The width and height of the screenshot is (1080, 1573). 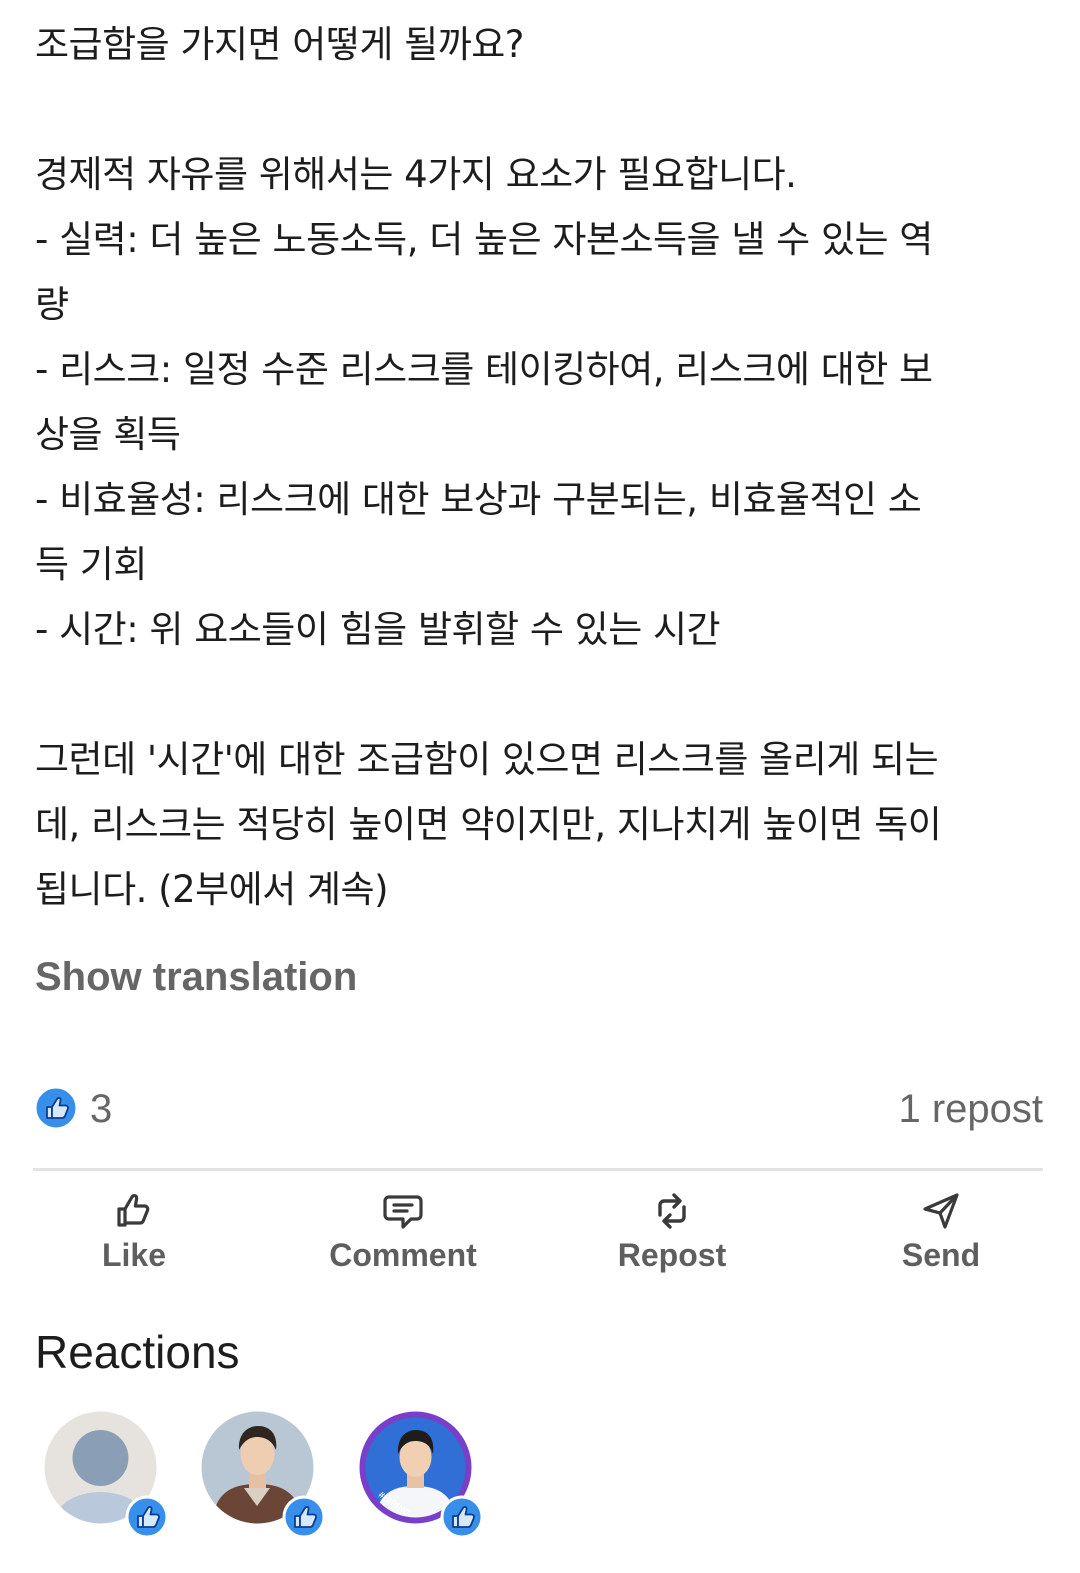 What do you see at coordinates (538, 1169) in the screenshot?
I see `divider` at bounding box center [538, 1169].